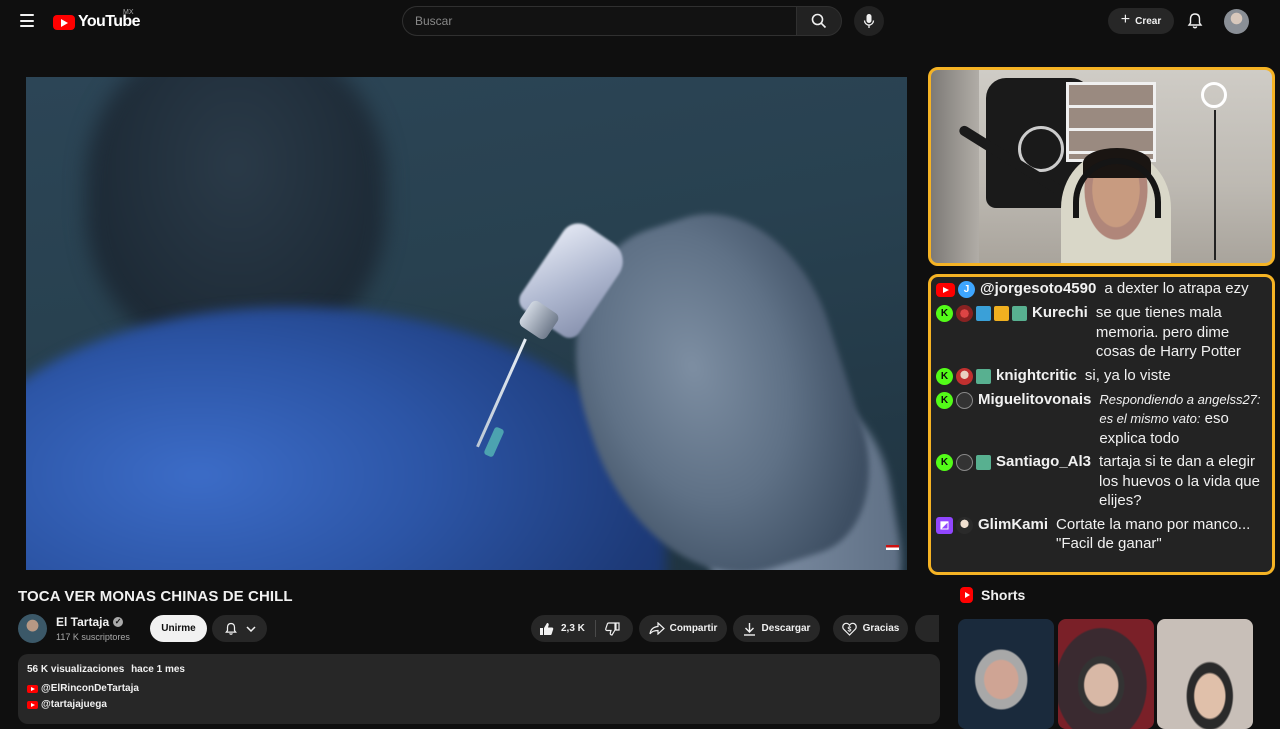 This screenshot has height=729, width=1280. Describe the element at coordinates (944, 525) in the screenshot. I see `twitch-icon: ◩` at that location.